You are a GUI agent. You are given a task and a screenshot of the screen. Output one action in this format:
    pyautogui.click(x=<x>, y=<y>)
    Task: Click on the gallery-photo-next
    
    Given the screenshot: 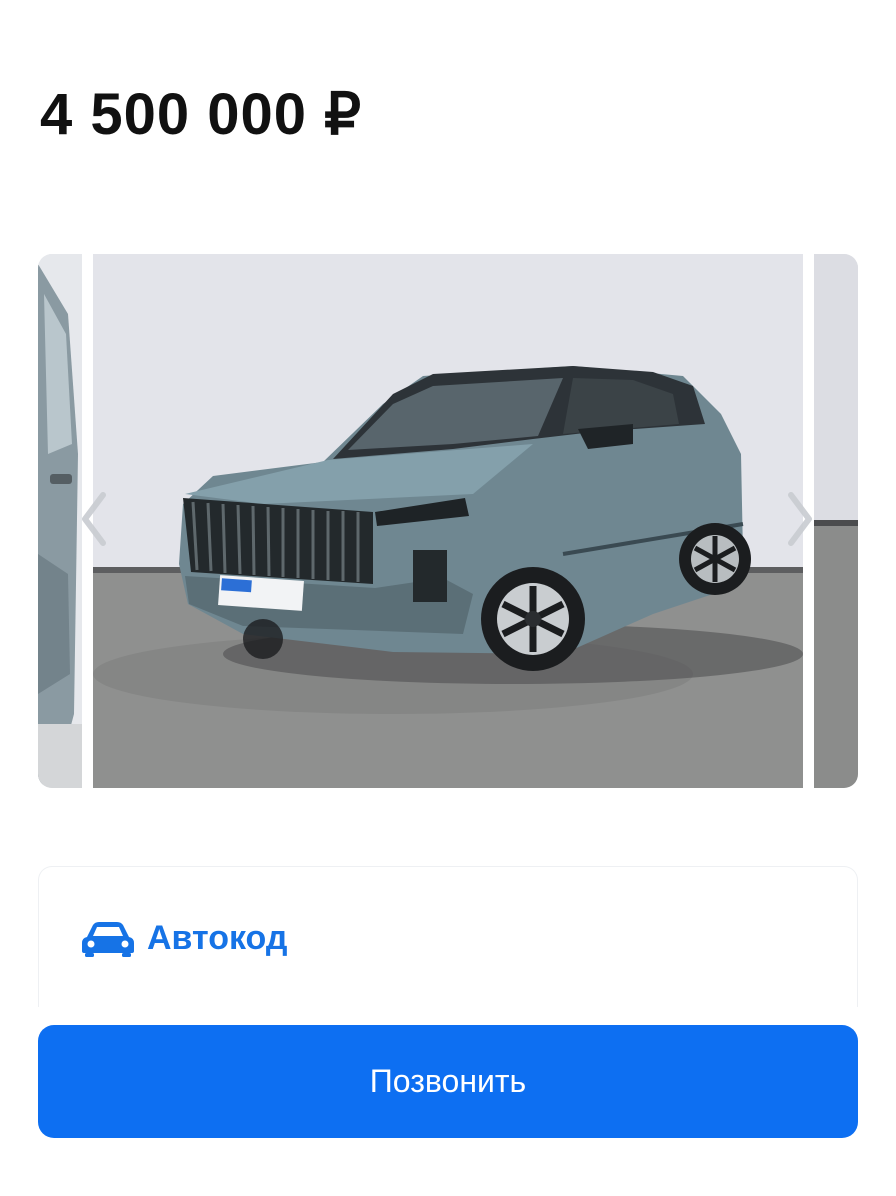 What is the action you would take?
    pyautogui.click(x=836, y=521)
    